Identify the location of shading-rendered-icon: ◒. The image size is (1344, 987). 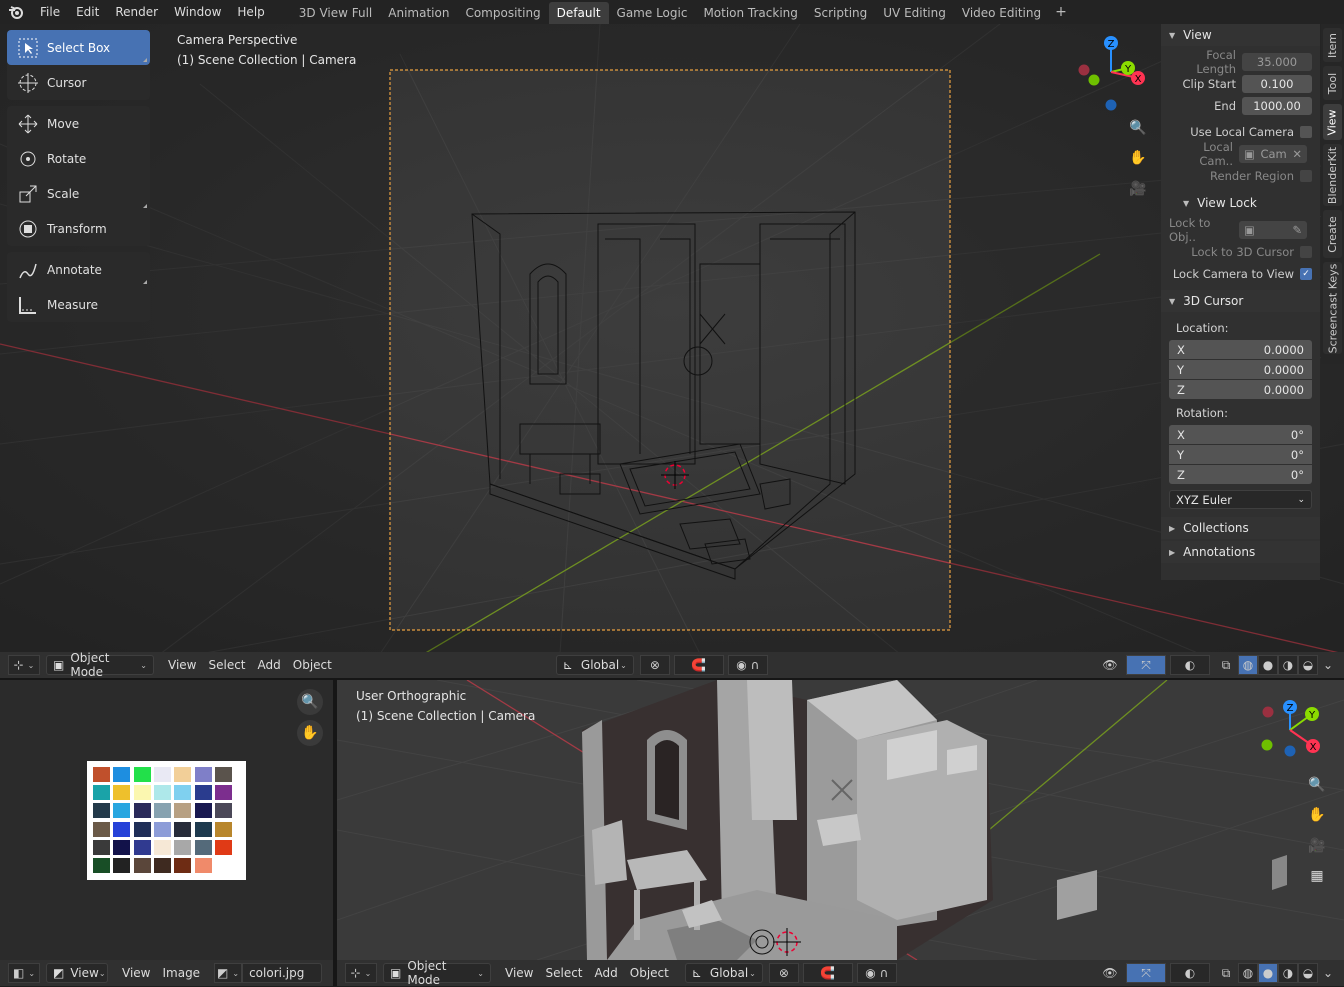
(1308, 665).